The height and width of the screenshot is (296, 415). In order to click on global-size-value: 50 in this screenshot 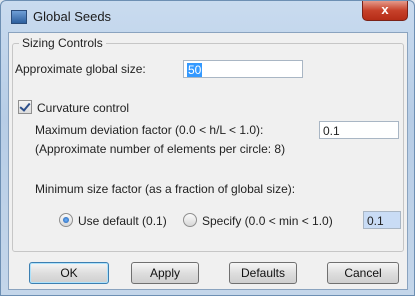, I will do `click(195, 70)`.